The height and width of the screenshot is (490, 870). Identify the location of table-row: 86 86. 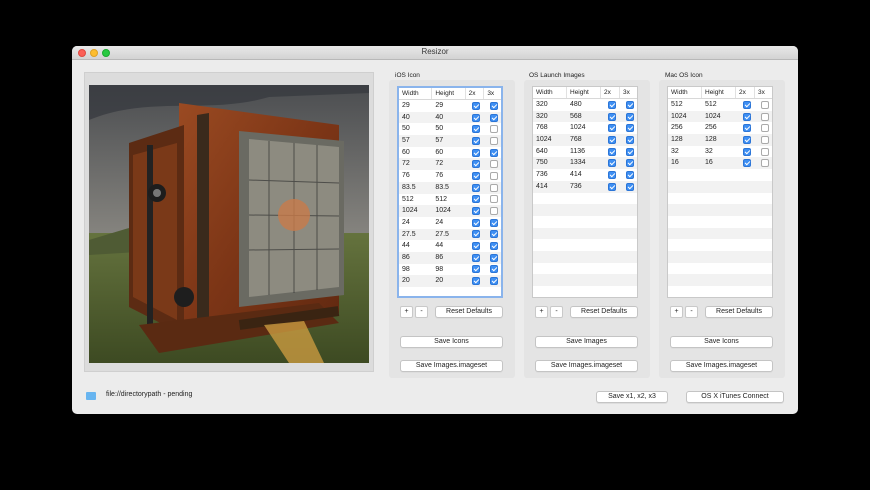
(450, 257).